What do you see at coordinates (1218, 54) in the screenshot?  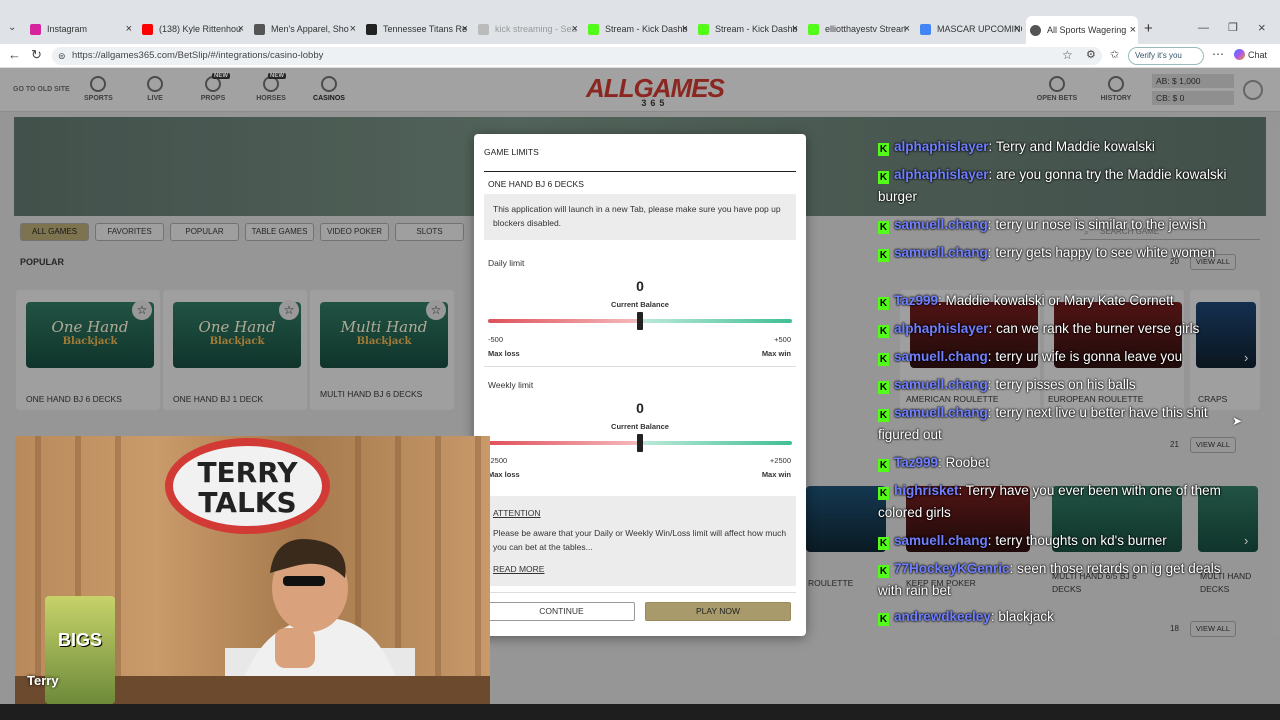 I see `menu-dots-icon: ⋯` at bounding box center [1218, 54].